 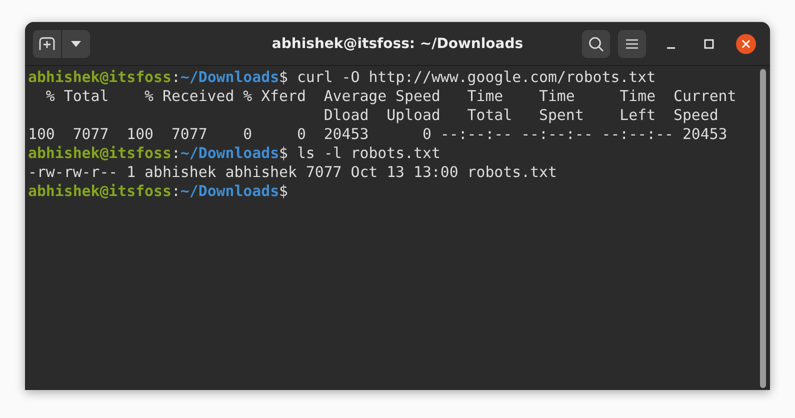 What do you see at coordinates (763, 228) in the screenshot?
I see `scrollbar` at bounding box center [763, 228].